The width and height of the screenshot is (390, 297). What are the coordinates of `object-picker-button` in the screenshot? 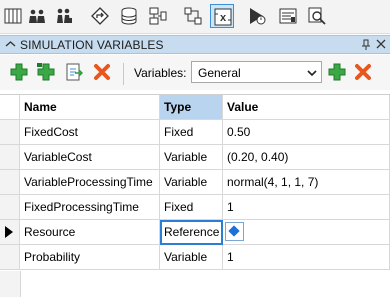 It's located at (234, 231).